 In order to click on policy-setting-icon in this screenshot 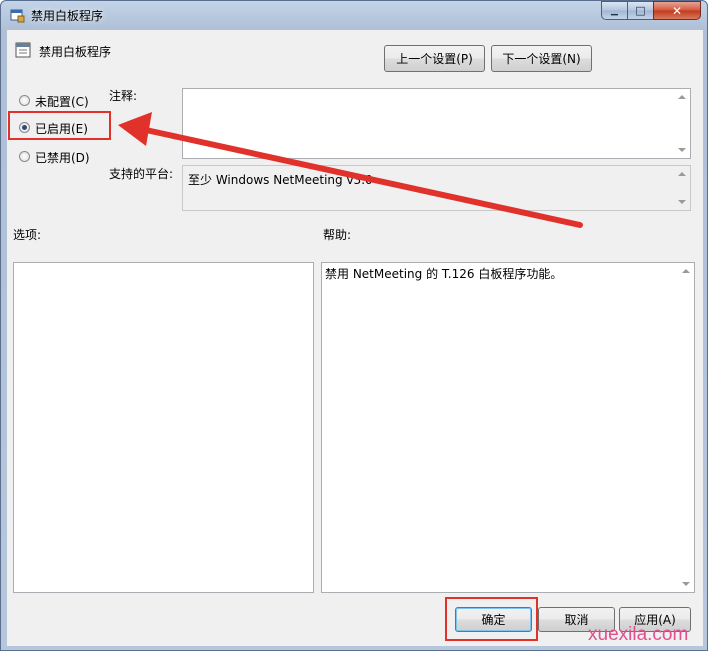, I will do `click(23, 50)`.